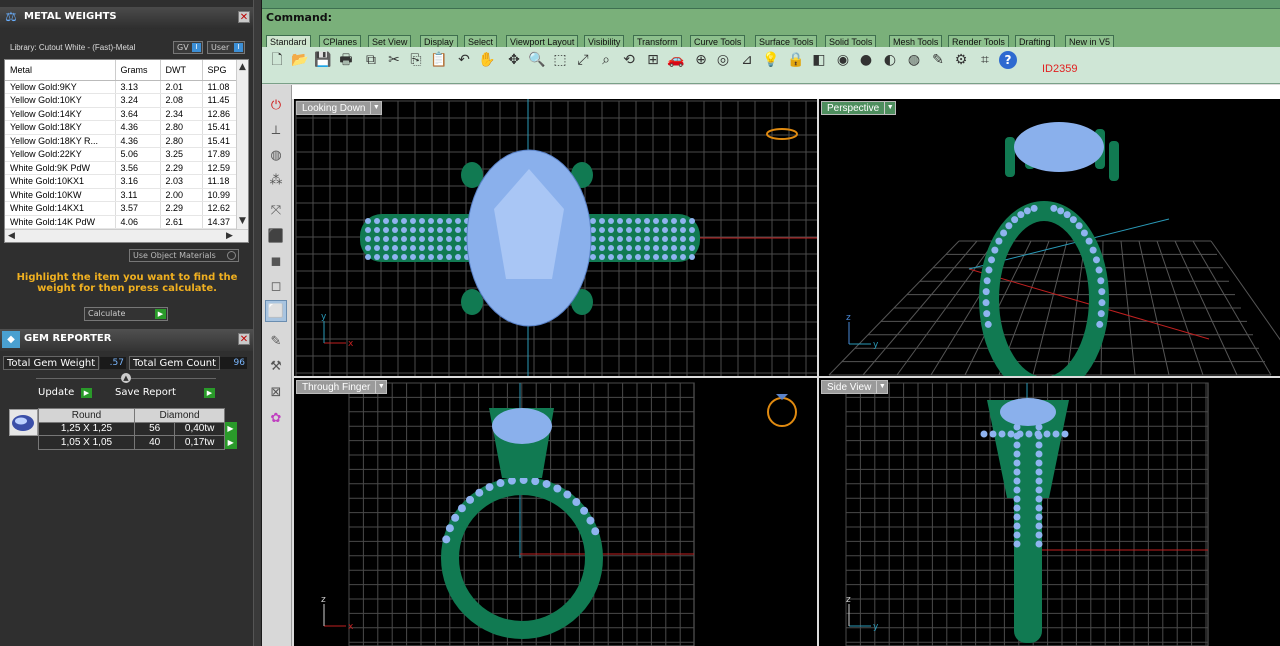 The width and height of the screenshot is (1280, 646). Describe the element at coordinates (60, 70) in the screenshot. I see `column-header: Metal` at that location.